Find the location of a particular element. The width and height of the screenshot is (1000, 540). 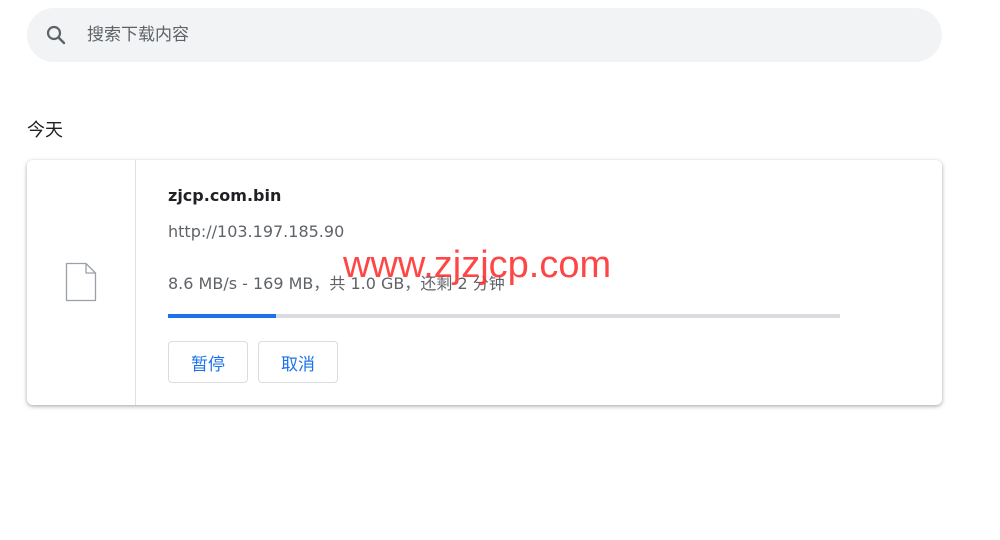

file-icon is located at coordinates (81, 282).